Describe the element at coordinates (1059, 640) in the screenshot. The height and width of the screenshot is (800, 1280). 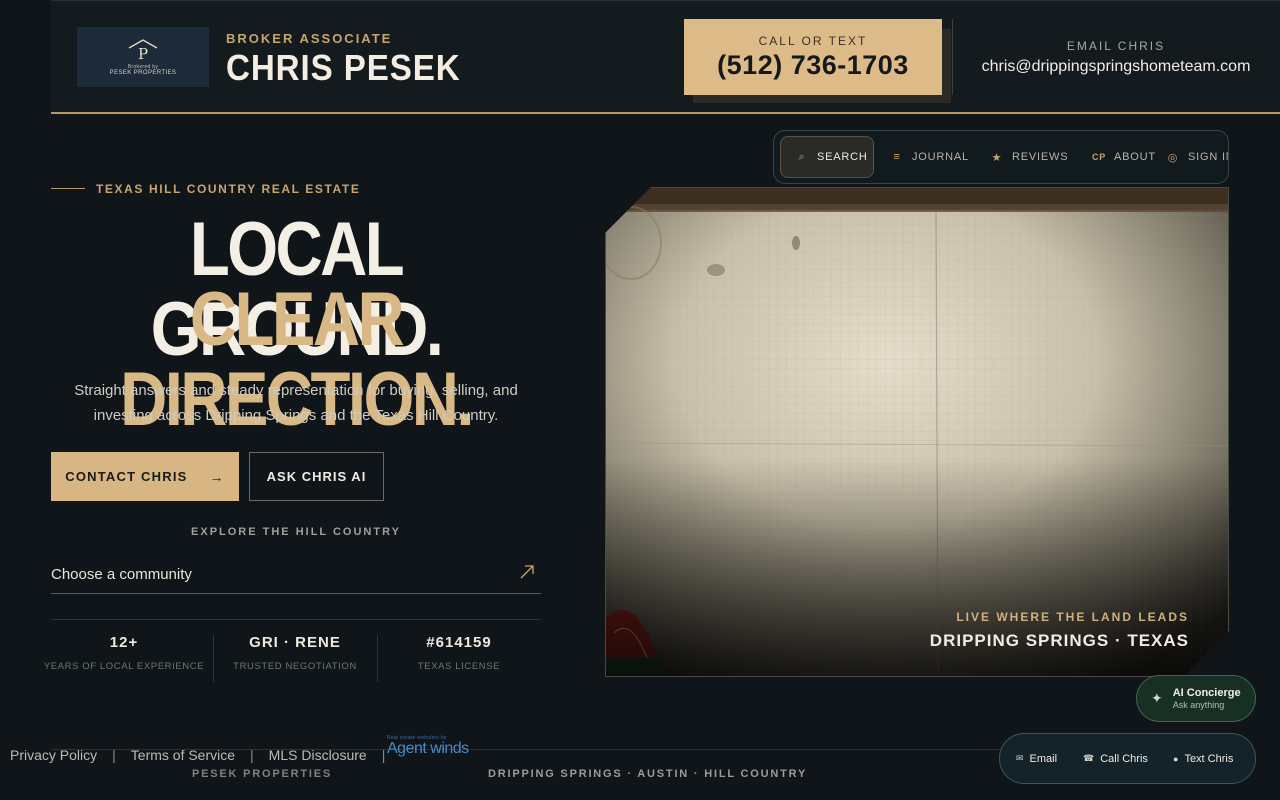
I see `photo-caption-location: DRIPPING SPRINGS · TEXAS` at that location.